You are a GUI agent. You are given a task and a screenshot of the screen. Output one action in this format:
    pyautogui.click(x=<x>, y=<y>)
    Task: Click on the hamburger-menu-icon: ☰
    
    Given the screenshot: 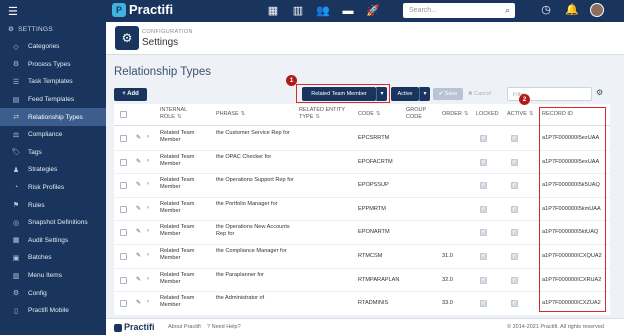 What is the action you would take?
    pyautogui.click(x=13, y=11)
    